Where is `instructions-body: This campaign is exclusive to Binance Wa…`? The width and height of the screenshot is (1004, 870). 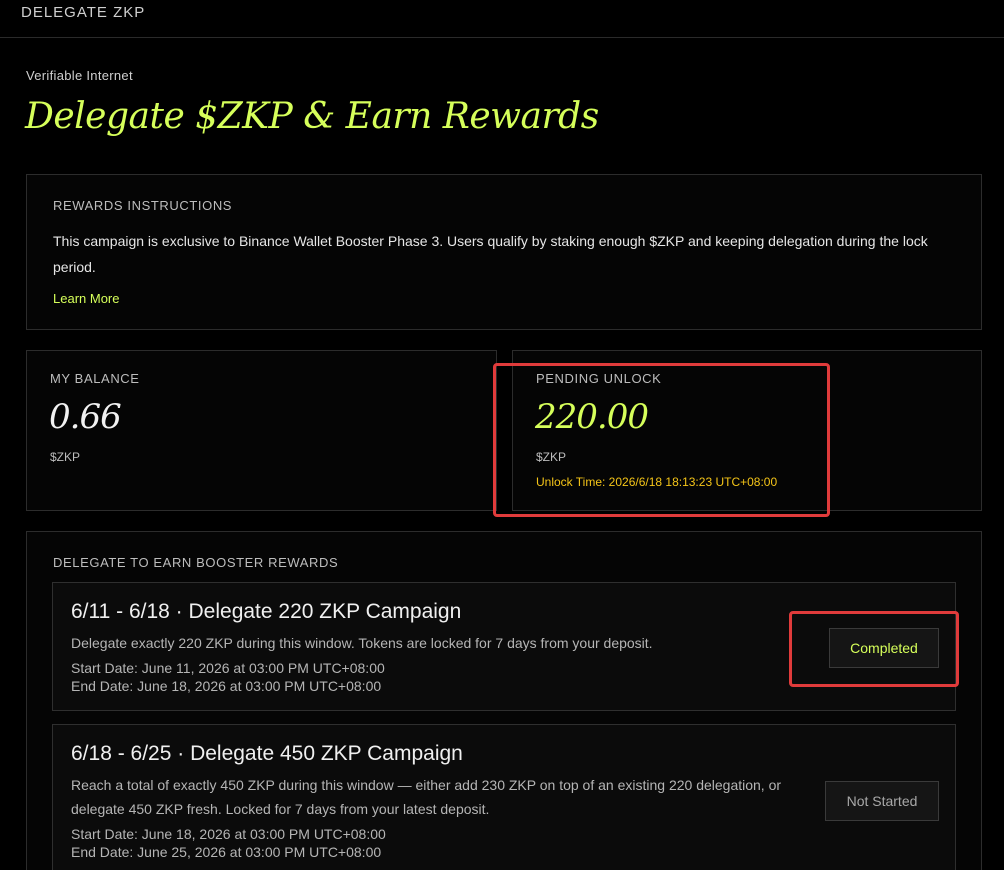 instructions-body: This campaign is exclusive to Binance Wa… is located at coordinates (490, 254).